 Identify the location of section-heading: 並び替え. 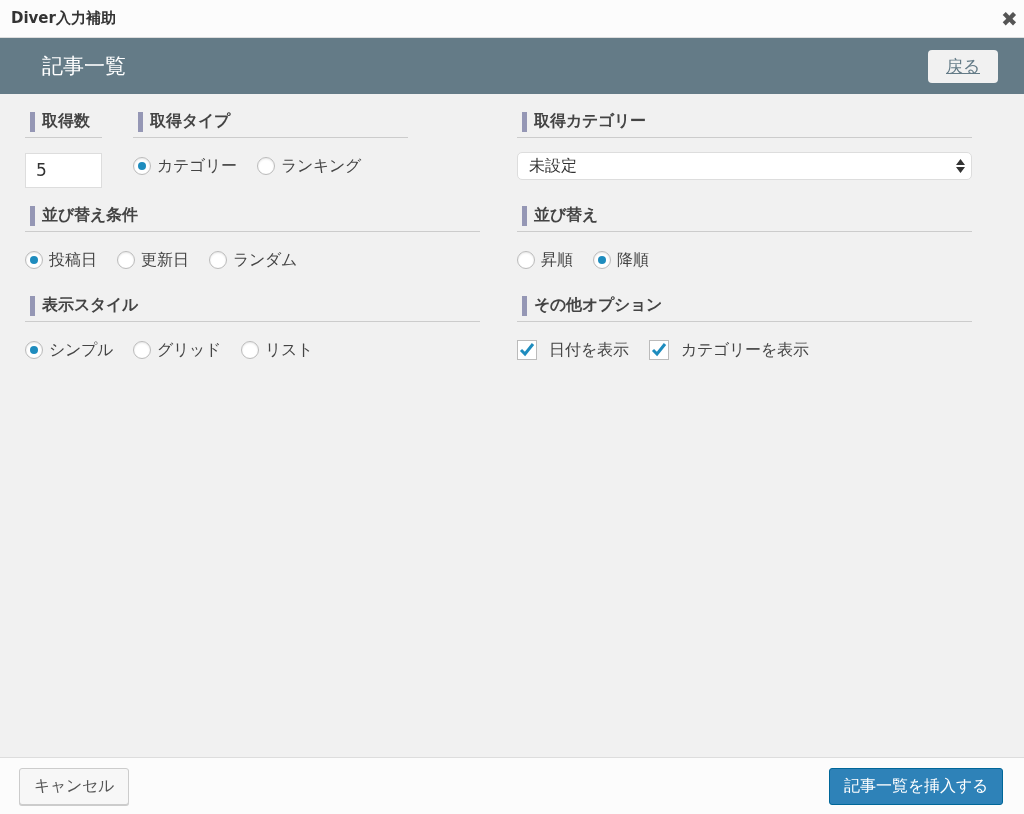
(566, 215).